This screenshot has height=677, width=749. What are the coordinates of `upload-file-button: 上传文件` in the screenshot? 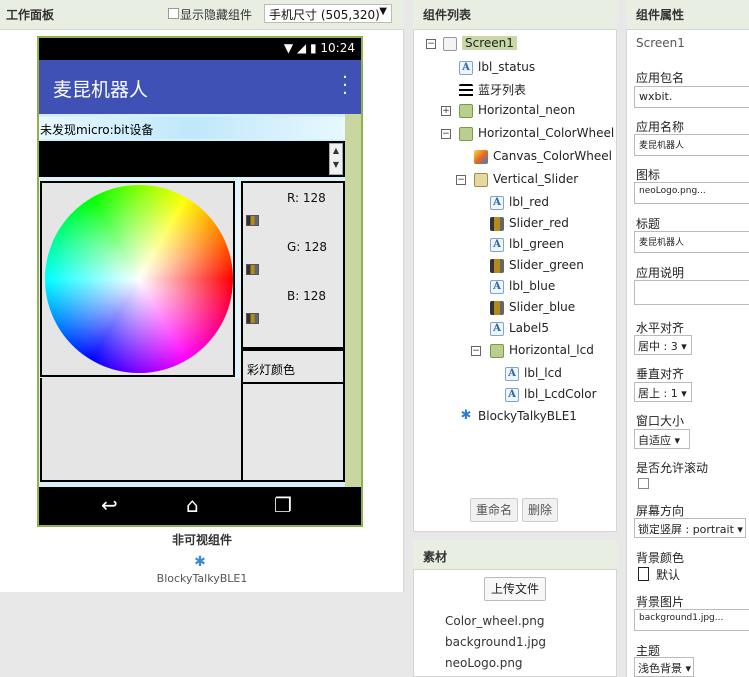 It's located at (515, 589).